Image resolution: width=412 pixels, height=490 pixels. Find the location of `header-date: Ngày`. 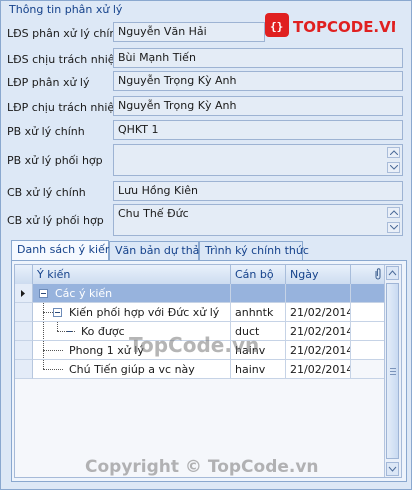

header-date: Ngày is located at coordinates (318, 274).